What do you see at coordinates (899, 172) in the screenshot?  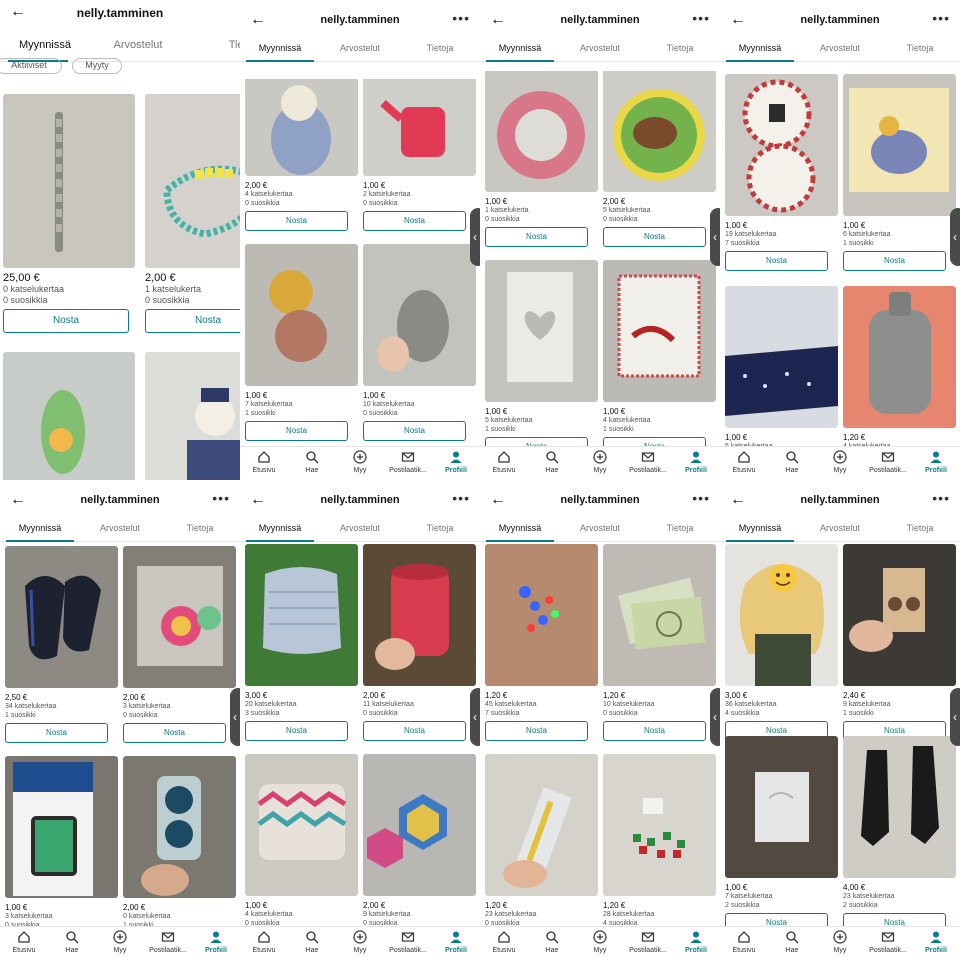 I see `listing-card: 1,00 € 6 katselukertaa 1 suosikki Nosta` at bounding box center [899, 172].